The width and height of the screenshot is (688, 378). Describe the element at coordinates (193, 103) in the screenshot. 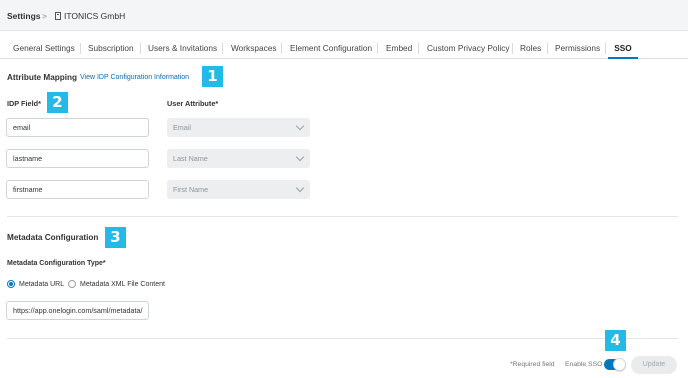

I see `user-attribute-header: User Attribute*` at that location.